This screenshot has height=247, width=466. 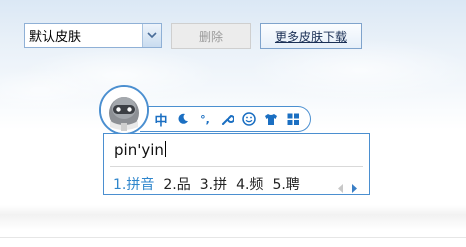 I want to click on candidate-item: 3.拼, so click(x=213, y=184).